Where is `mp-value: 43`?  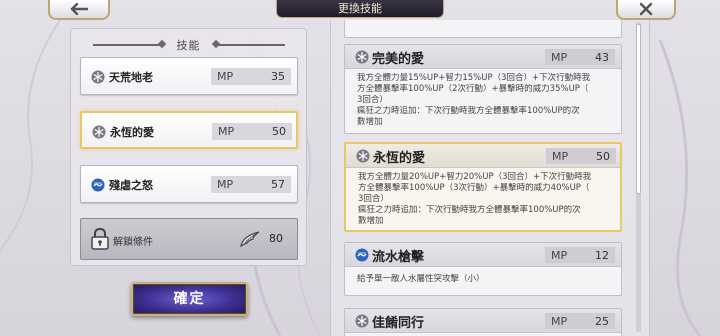
mp-value: 43 is located at coordinates (602, 57).